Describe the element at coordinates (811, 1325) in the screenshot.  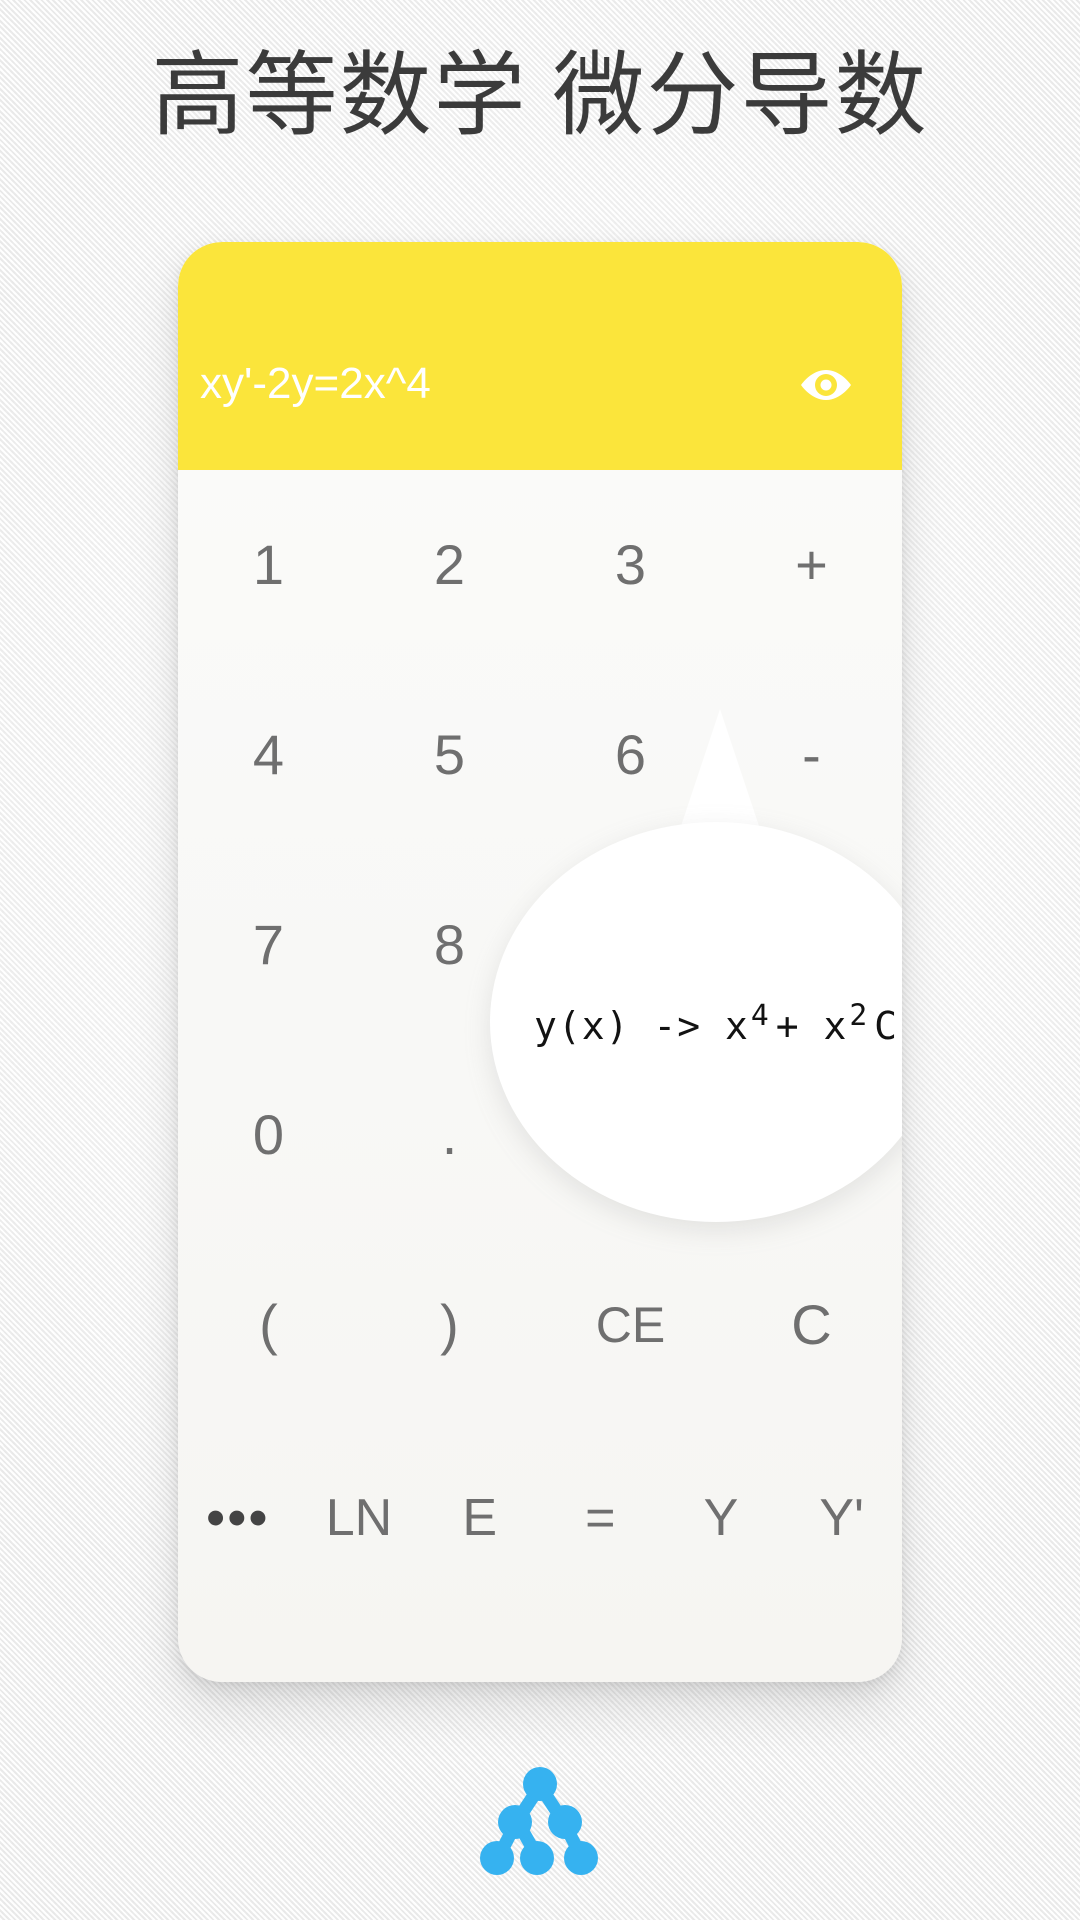
I see `key-clear: C` at that location.